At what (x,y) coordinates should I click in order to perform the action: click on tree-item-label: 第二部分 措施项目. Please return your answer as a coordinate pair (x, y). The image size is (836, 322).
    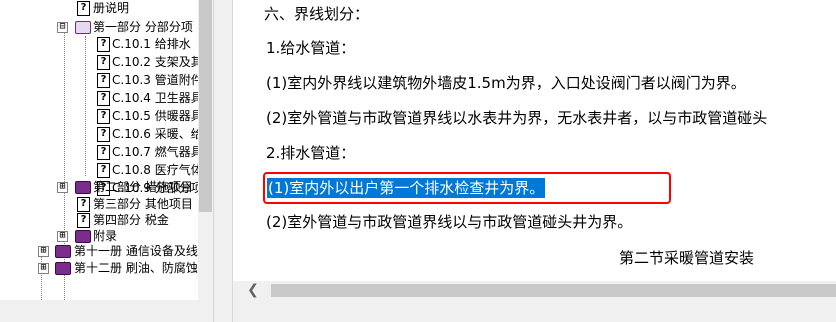
    Looking at the image, I should click on (143, 187).